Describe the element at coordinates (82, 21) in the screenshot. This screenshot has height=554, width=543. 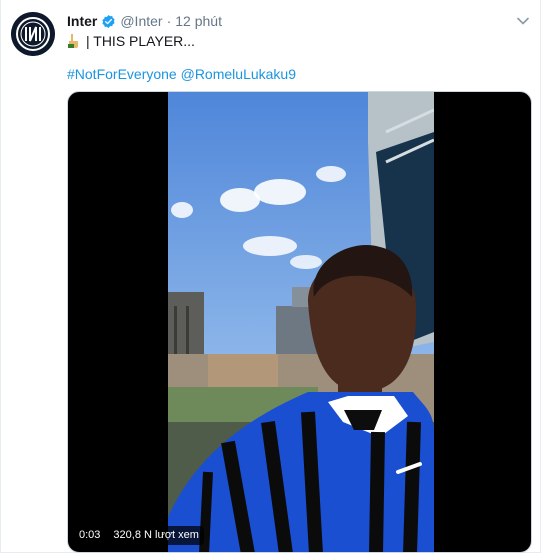
I see `author-name: Inter` at that location.